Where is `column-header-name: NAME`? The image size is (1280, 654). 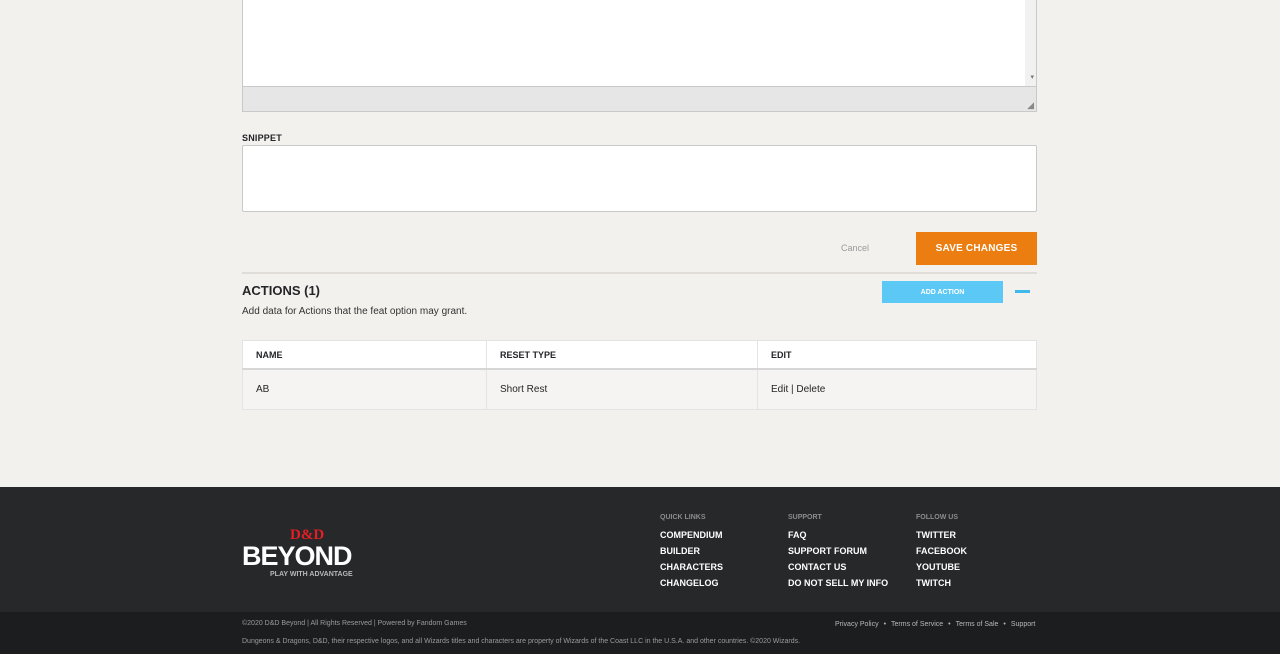 column-header-name: NAME is located at coordinates (364, 355).